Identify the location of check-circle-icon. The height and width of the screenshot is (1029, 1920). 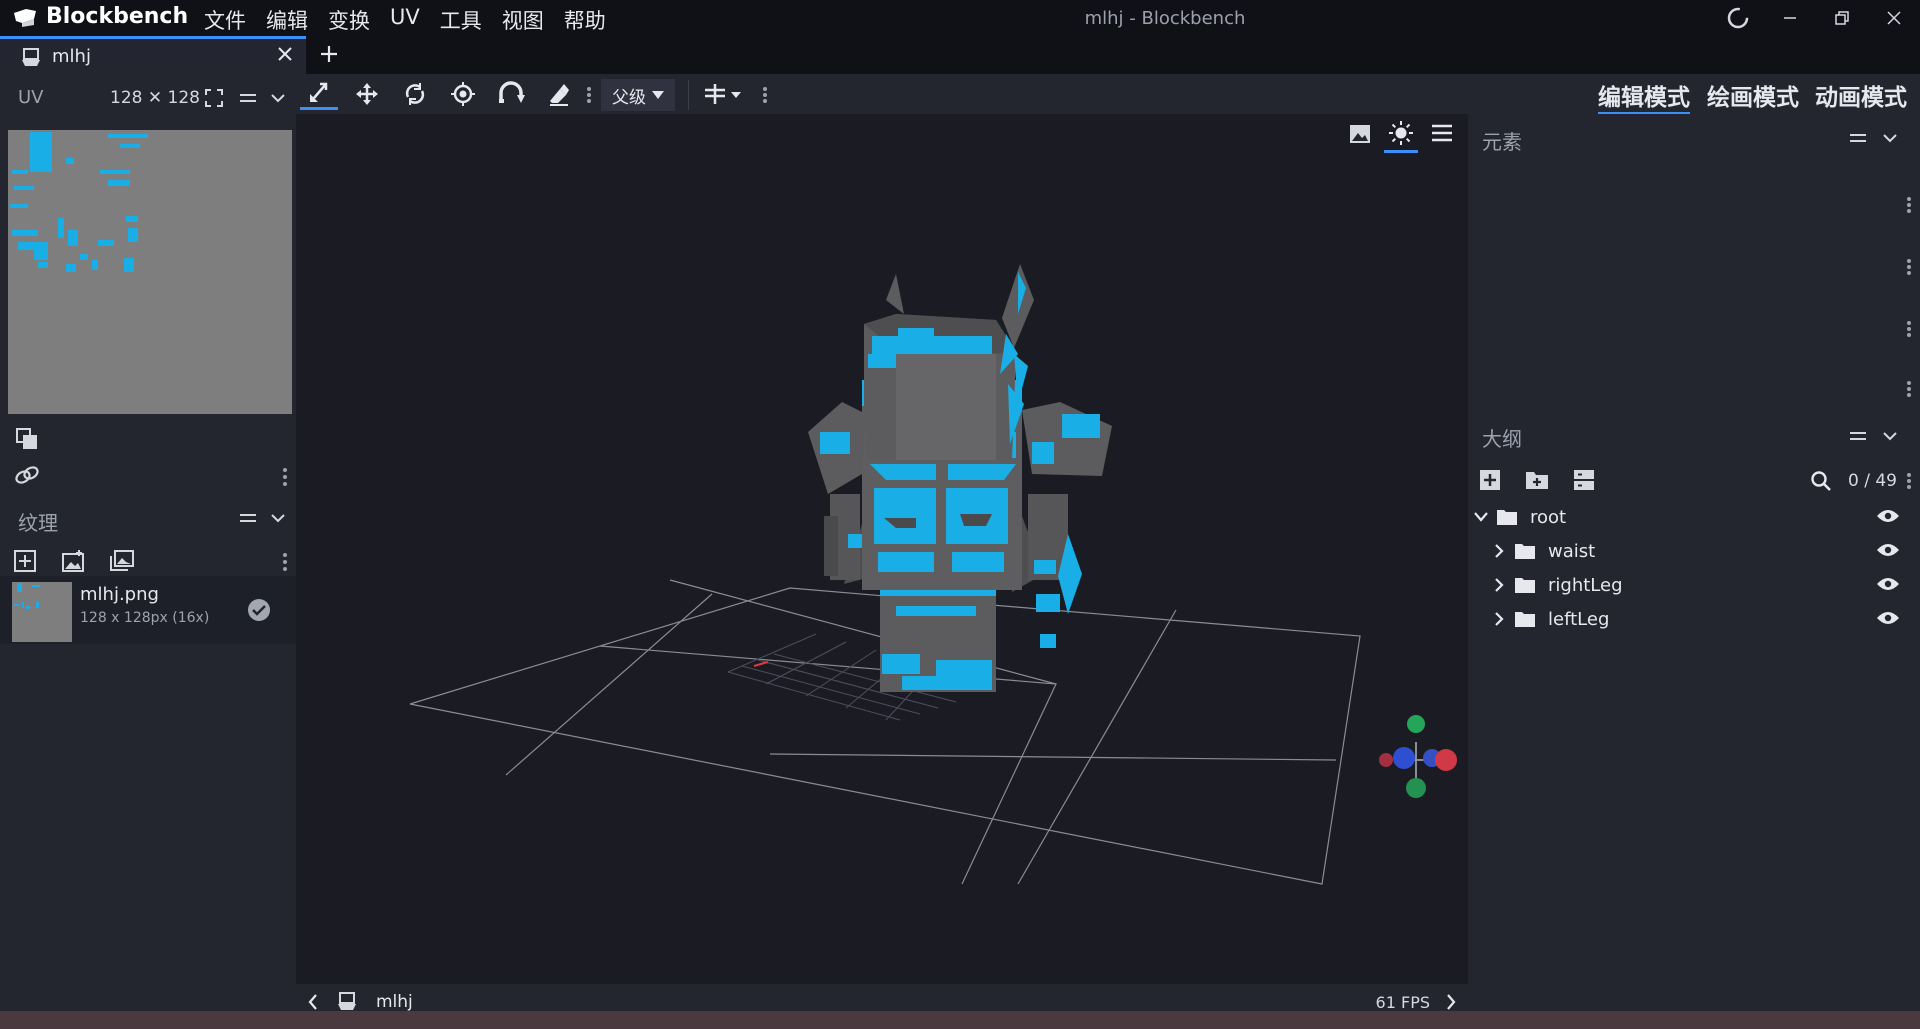
(259, 610).